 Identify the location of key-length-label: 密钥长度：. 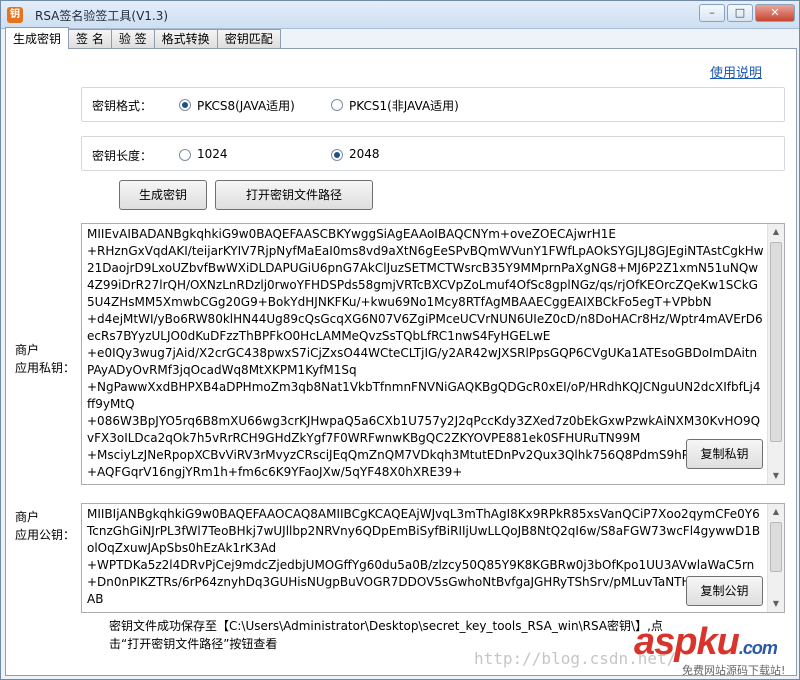
(122, 156).